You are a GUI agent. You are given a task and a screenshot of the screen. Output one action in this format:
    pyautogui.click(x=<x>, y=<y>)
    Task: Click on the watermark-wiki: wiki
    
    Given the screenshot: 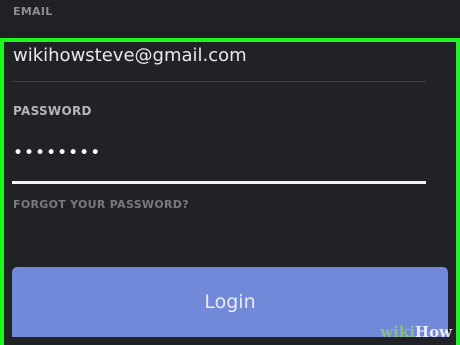 What is the action you would take?
    pyautogui.click(x=397, y=332)
    